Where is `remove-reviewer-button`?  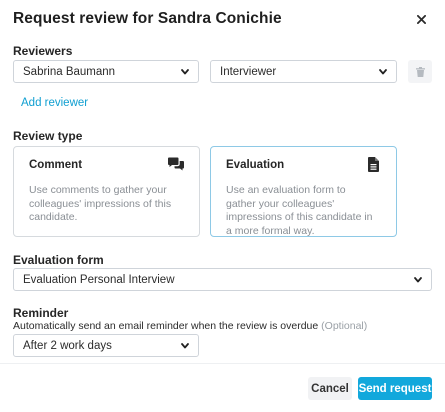
remove-reviewer-button is located at coordinates (420, 71).